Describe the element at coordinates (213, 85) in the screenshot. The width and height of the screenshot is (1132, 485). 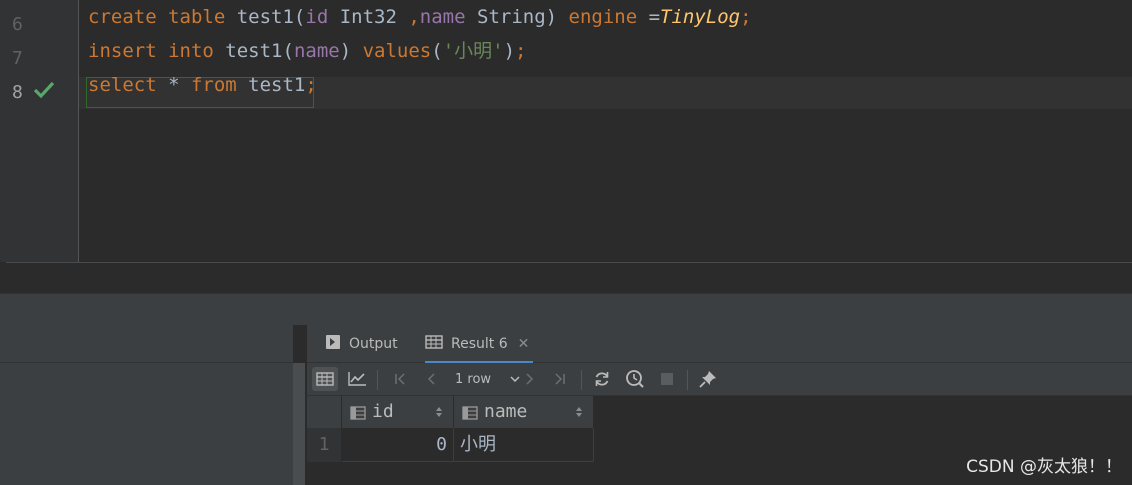
I see `code-token: from` at that location.